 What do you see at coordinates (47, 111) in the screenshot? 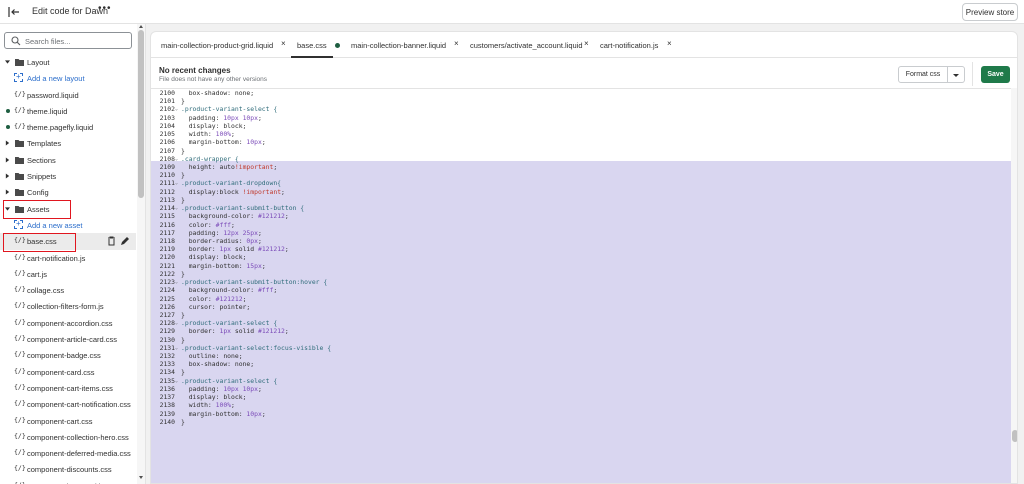
I see `tree-item-label: theme.liquid` at bounding box center [47, 111].